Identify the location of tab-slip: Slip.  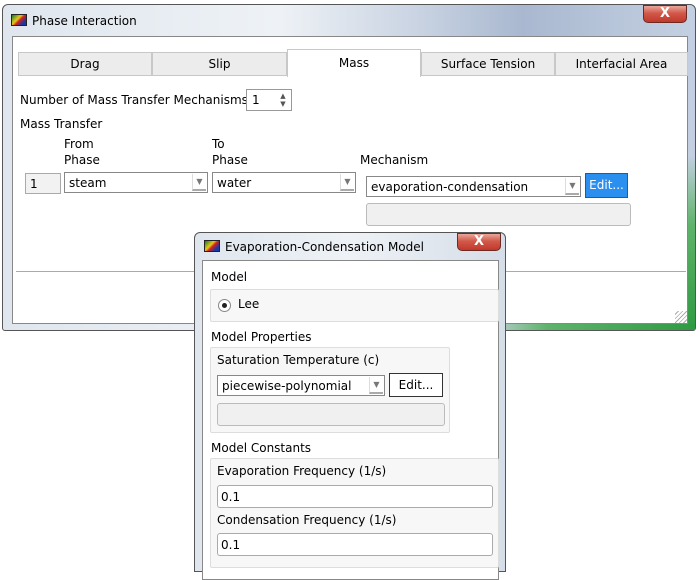
(219, 64).